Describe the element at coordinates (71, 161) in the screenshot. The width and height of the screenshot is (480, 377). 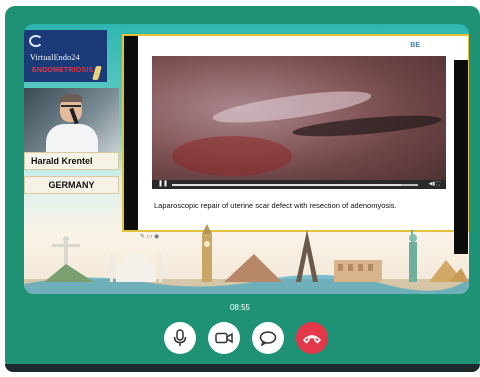
I see `speaker-name: Harald Krentel` at that location.